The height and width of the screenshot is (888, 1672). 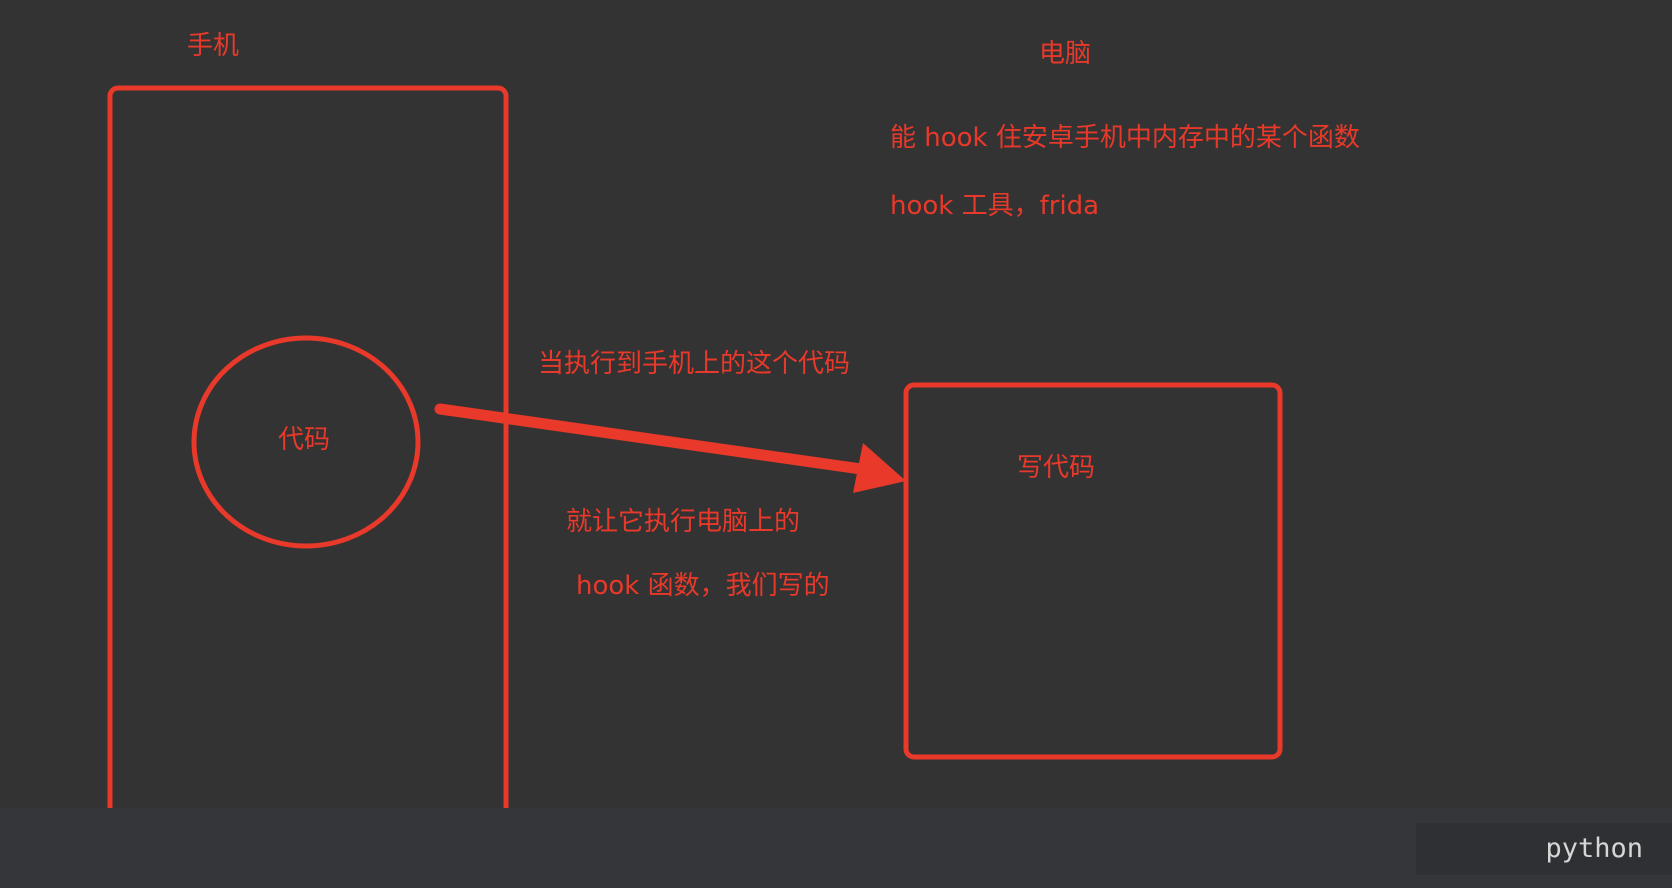 I want to click on arrow-bottom-label-line2: hook 函数，我们写的, so click(x=703, y=586).